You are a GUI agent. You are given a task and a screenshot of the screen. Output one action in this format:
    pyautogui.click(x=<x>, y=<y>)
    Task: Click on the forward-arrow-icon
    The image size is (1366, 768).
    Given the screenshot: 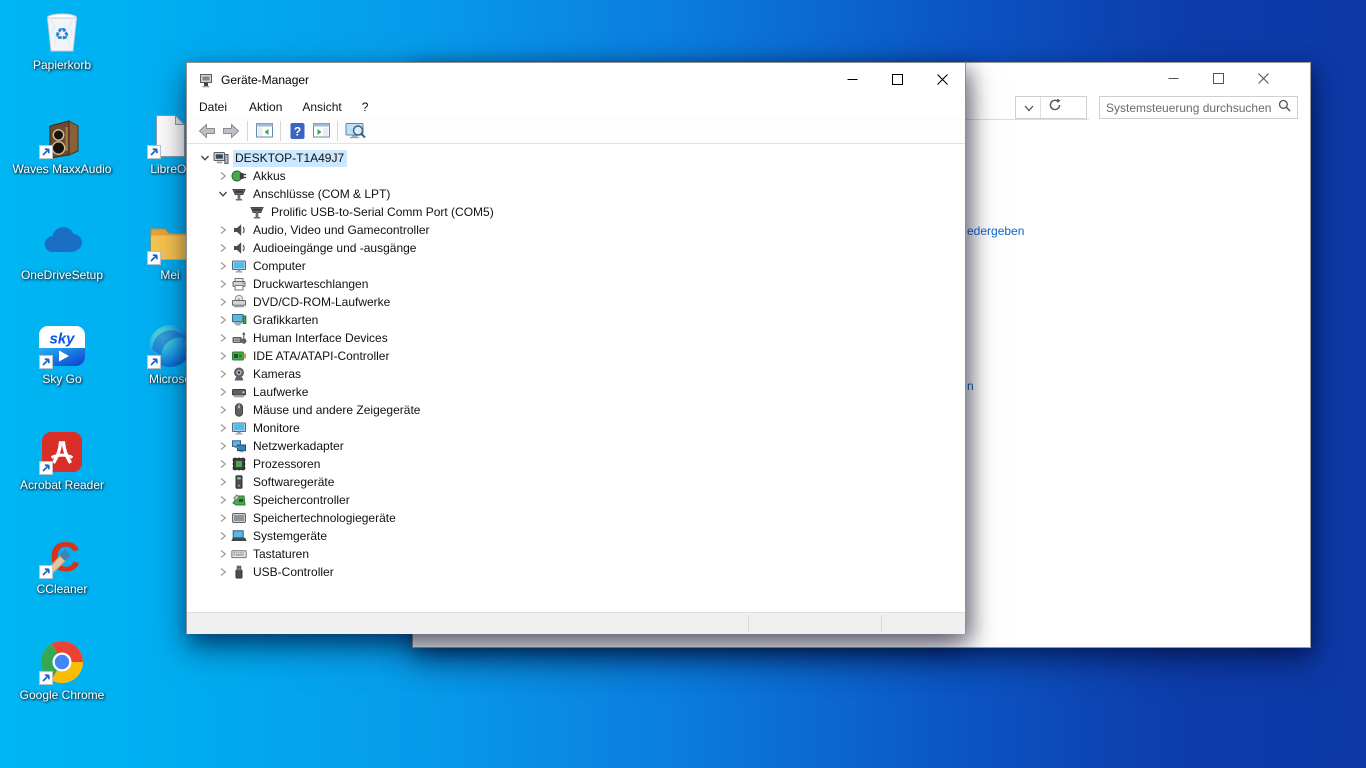 What is the action you would take?
    pyautogui.click(x=231, y=131)
    